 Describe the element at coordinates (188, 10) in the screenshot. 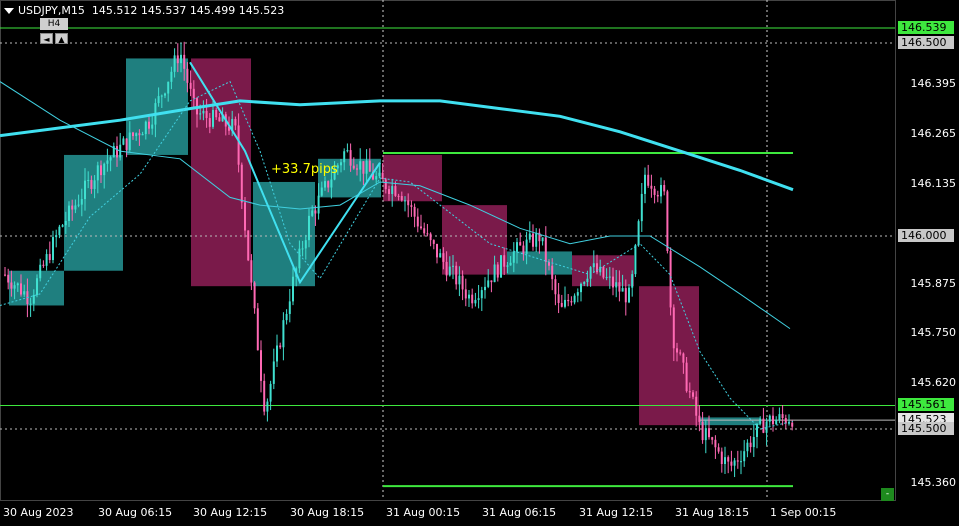

I see `ohlc-values: 145.512 145.537 145.499 145.523` at that location.